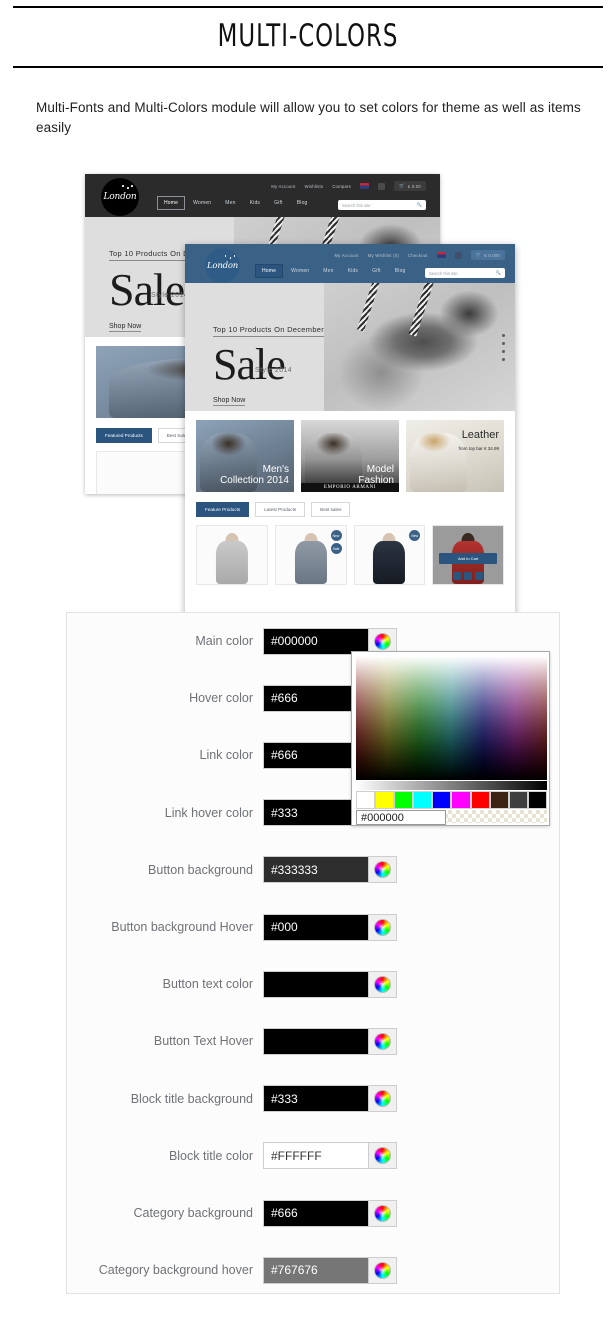  What do you see at coordinates (175, 1270) in the screenshot?
I see `color-field-label: Category background hover` at bounding box center [175, 1270].